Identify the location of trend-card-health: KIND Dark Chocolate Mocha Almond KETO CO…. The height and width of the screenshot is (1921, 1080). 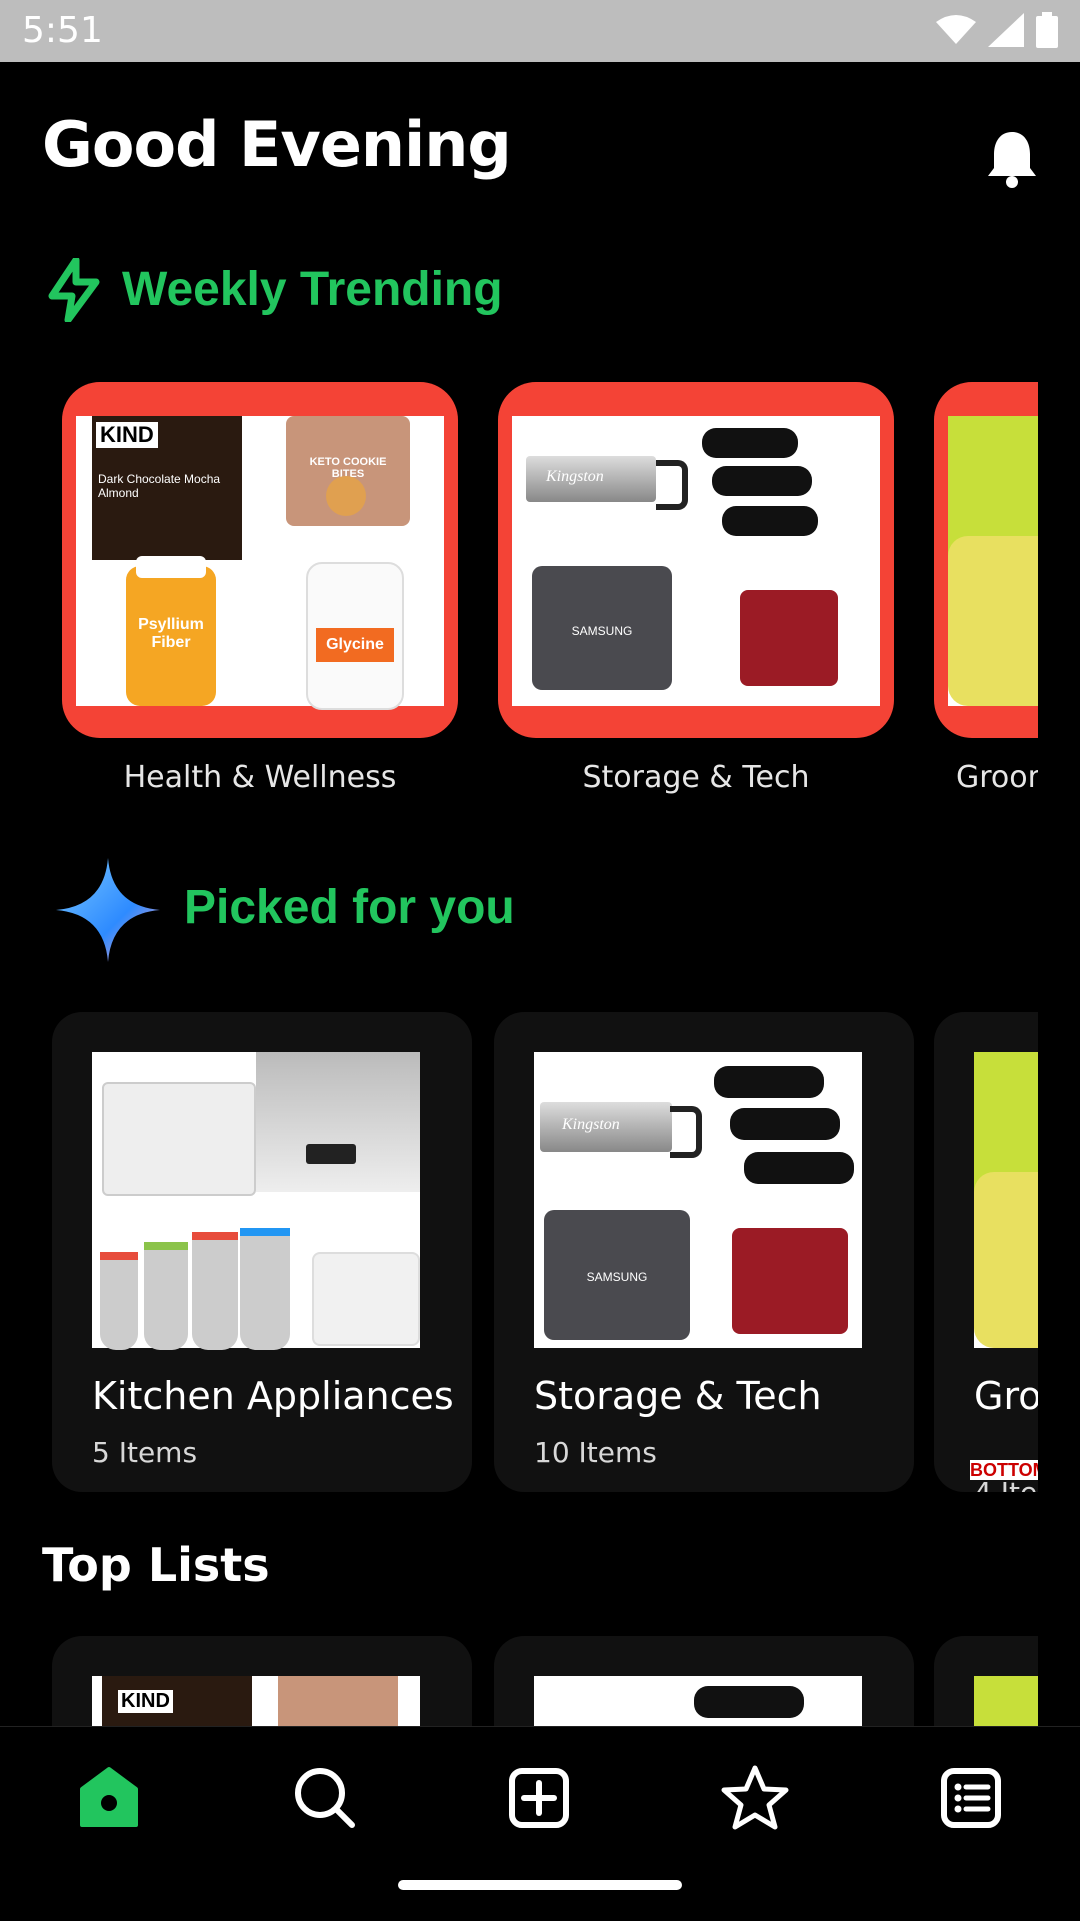
(260, 560).